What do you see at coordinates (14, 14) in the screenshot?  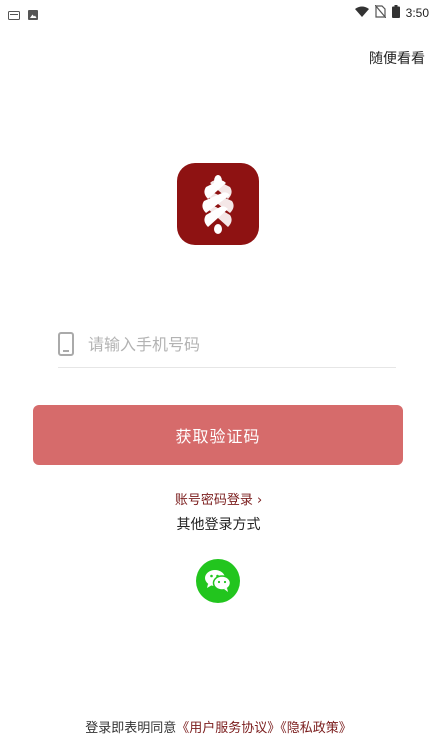 I see `notification-icon` at bounding box center [14, 14].